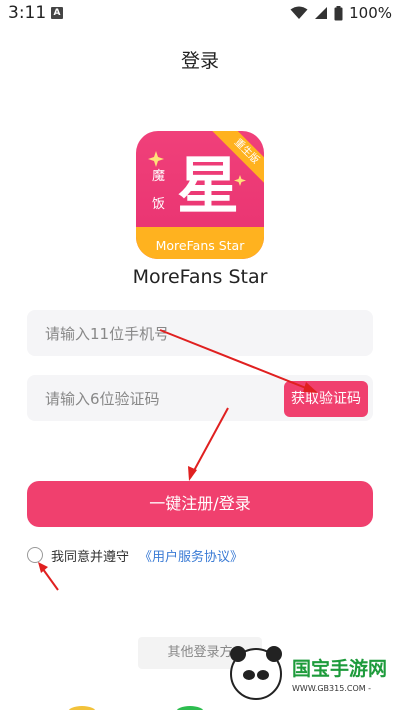  What do you see at coordinates (370, 13) in the screenshot?
I see `battery-level: 100%` at bounding box center [370, 13].